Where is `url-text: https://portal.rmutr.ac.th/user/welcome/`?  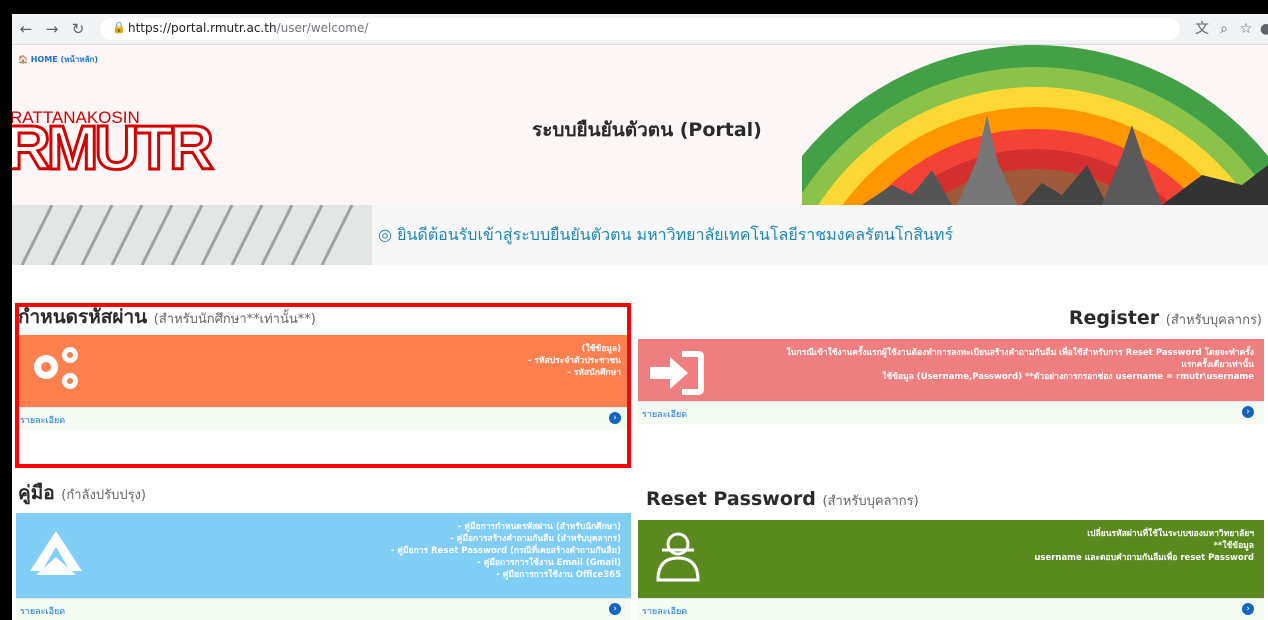
url-text: https://portal.rmutr.ac.th/user/welcome/ is located at coordinates (248, 28).